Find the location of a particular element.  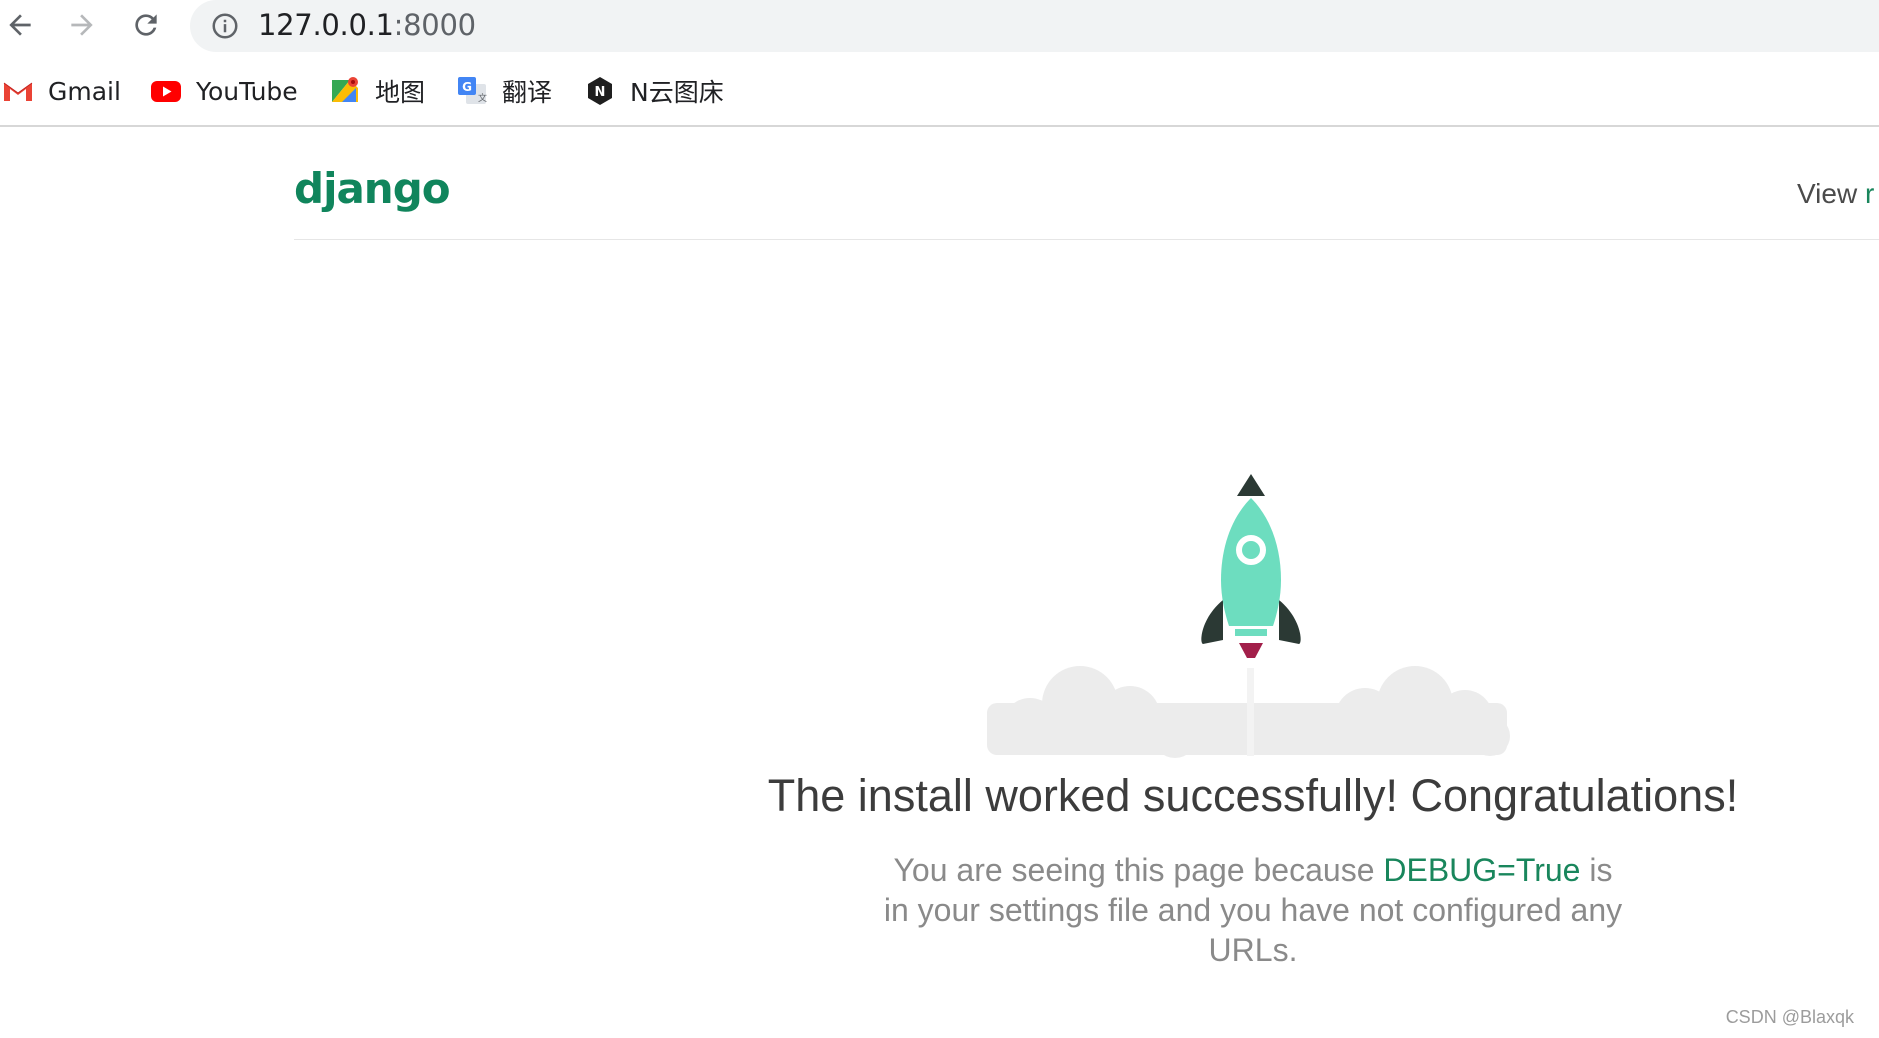

page-header: django View r is located at coordinates (1086, 200).